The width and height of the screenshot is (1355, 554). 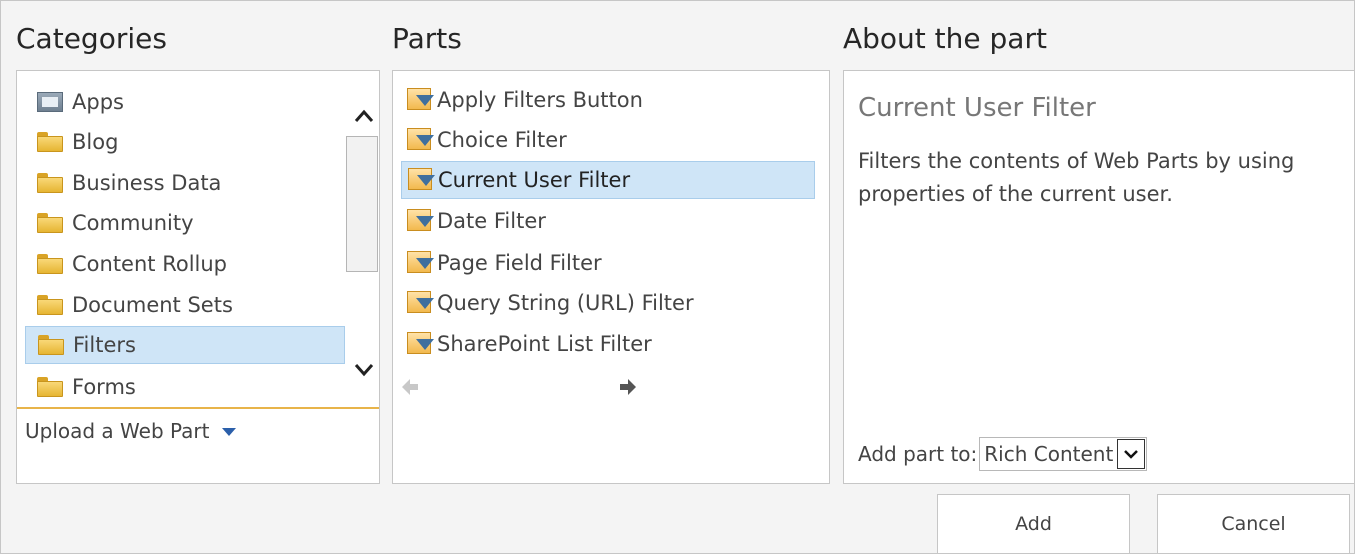 What do you see at coordinates (628, 389) in the screenshot?
I see `next-page-arrow-icon` at bounding box center [628, 389].